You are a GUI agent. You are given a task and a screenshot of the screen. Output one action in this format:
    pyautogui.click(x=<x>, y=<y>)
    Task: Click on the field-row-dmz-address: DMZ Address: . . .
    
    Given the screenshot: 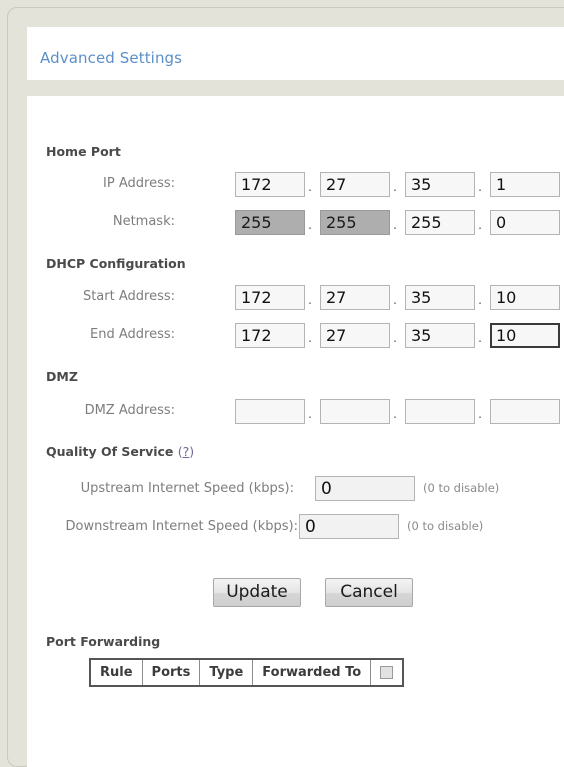 What is the action you would take?
    pyautogui.click(x=295, y=411)
    